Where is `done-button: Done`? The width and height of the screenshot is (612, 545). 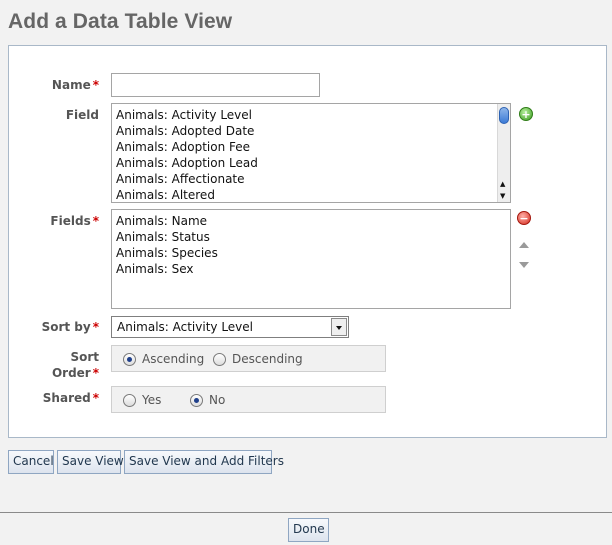 done-button: Done is located at coordinates (308, 530).